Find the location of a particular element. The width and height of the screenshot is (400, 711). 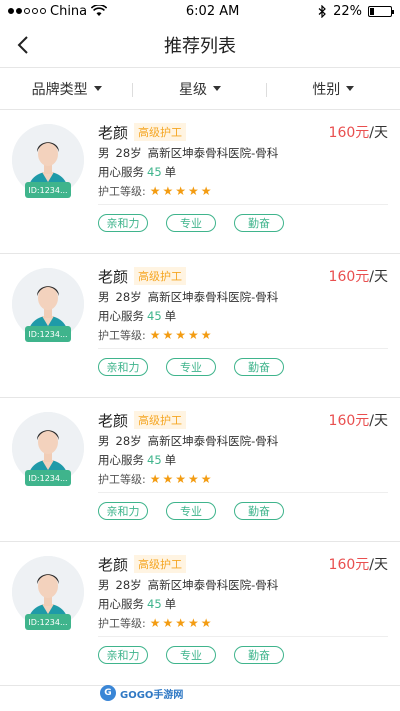

filter-label: 星级 is located at coordinates (192, 89).